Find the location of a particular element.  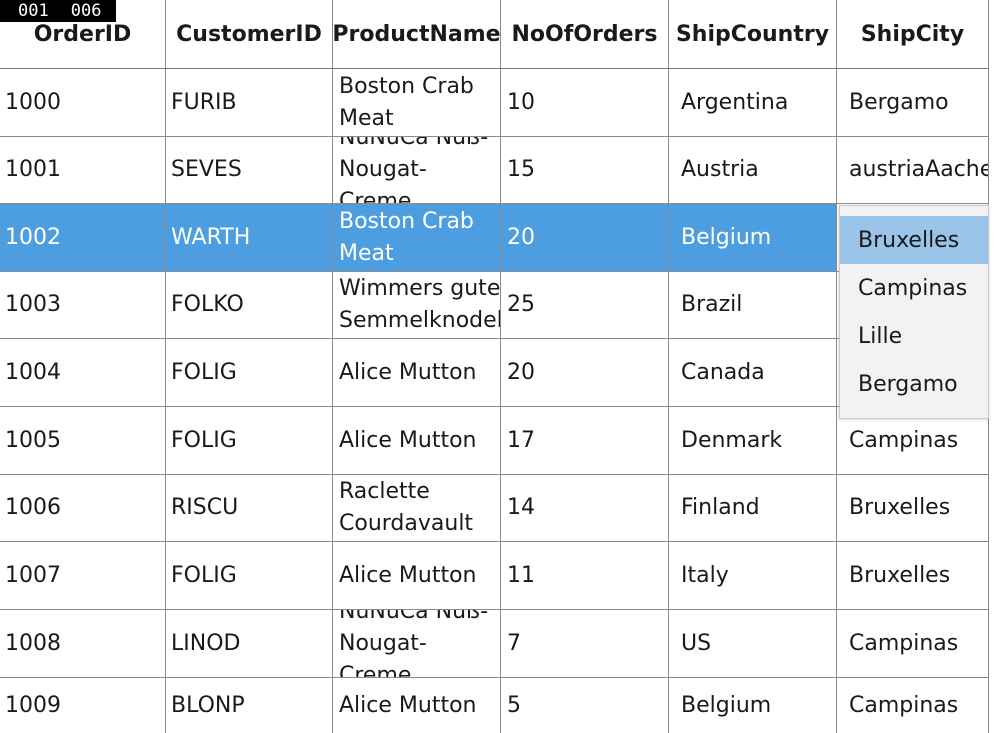

cell-customerid: WARTH is located at coordinates (249, 237).